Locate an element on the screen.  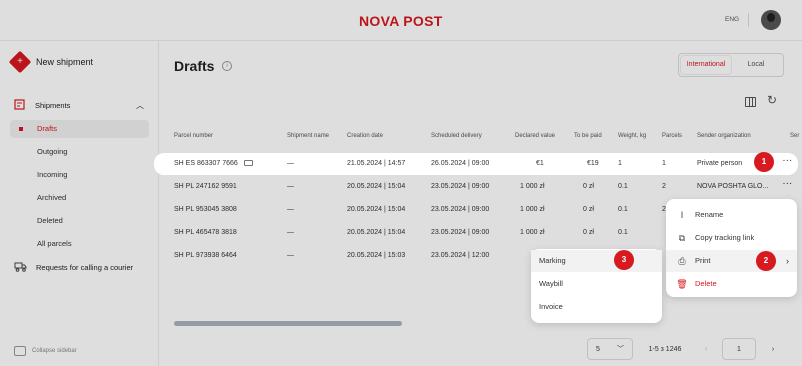
to-be-paid: €19 is located at coordinates (593, 163).